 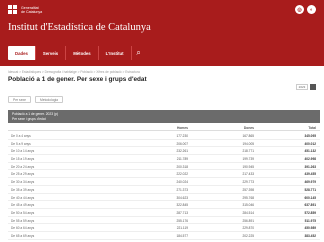 I want to click on cell-dones: 217.433, so click(x=248, y=174).